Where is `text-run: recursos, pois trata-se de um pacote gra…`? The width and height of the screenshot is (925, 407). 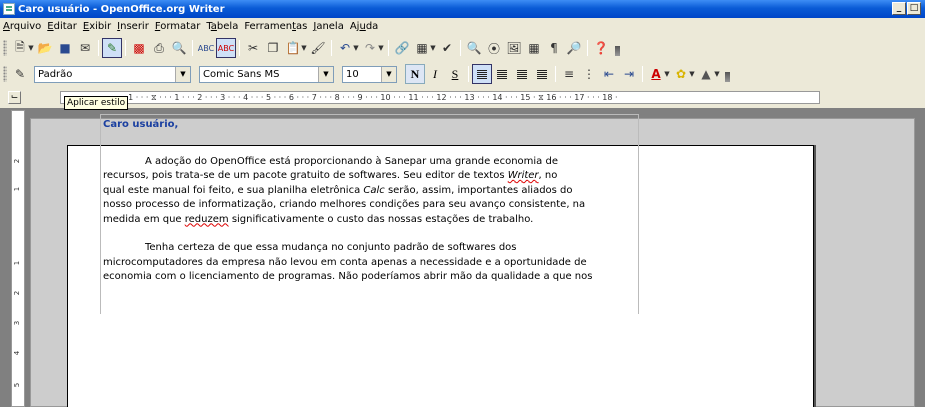 text-run: recursos, pois trata-se de um pacote gra… is located at coordinates (305, 175).